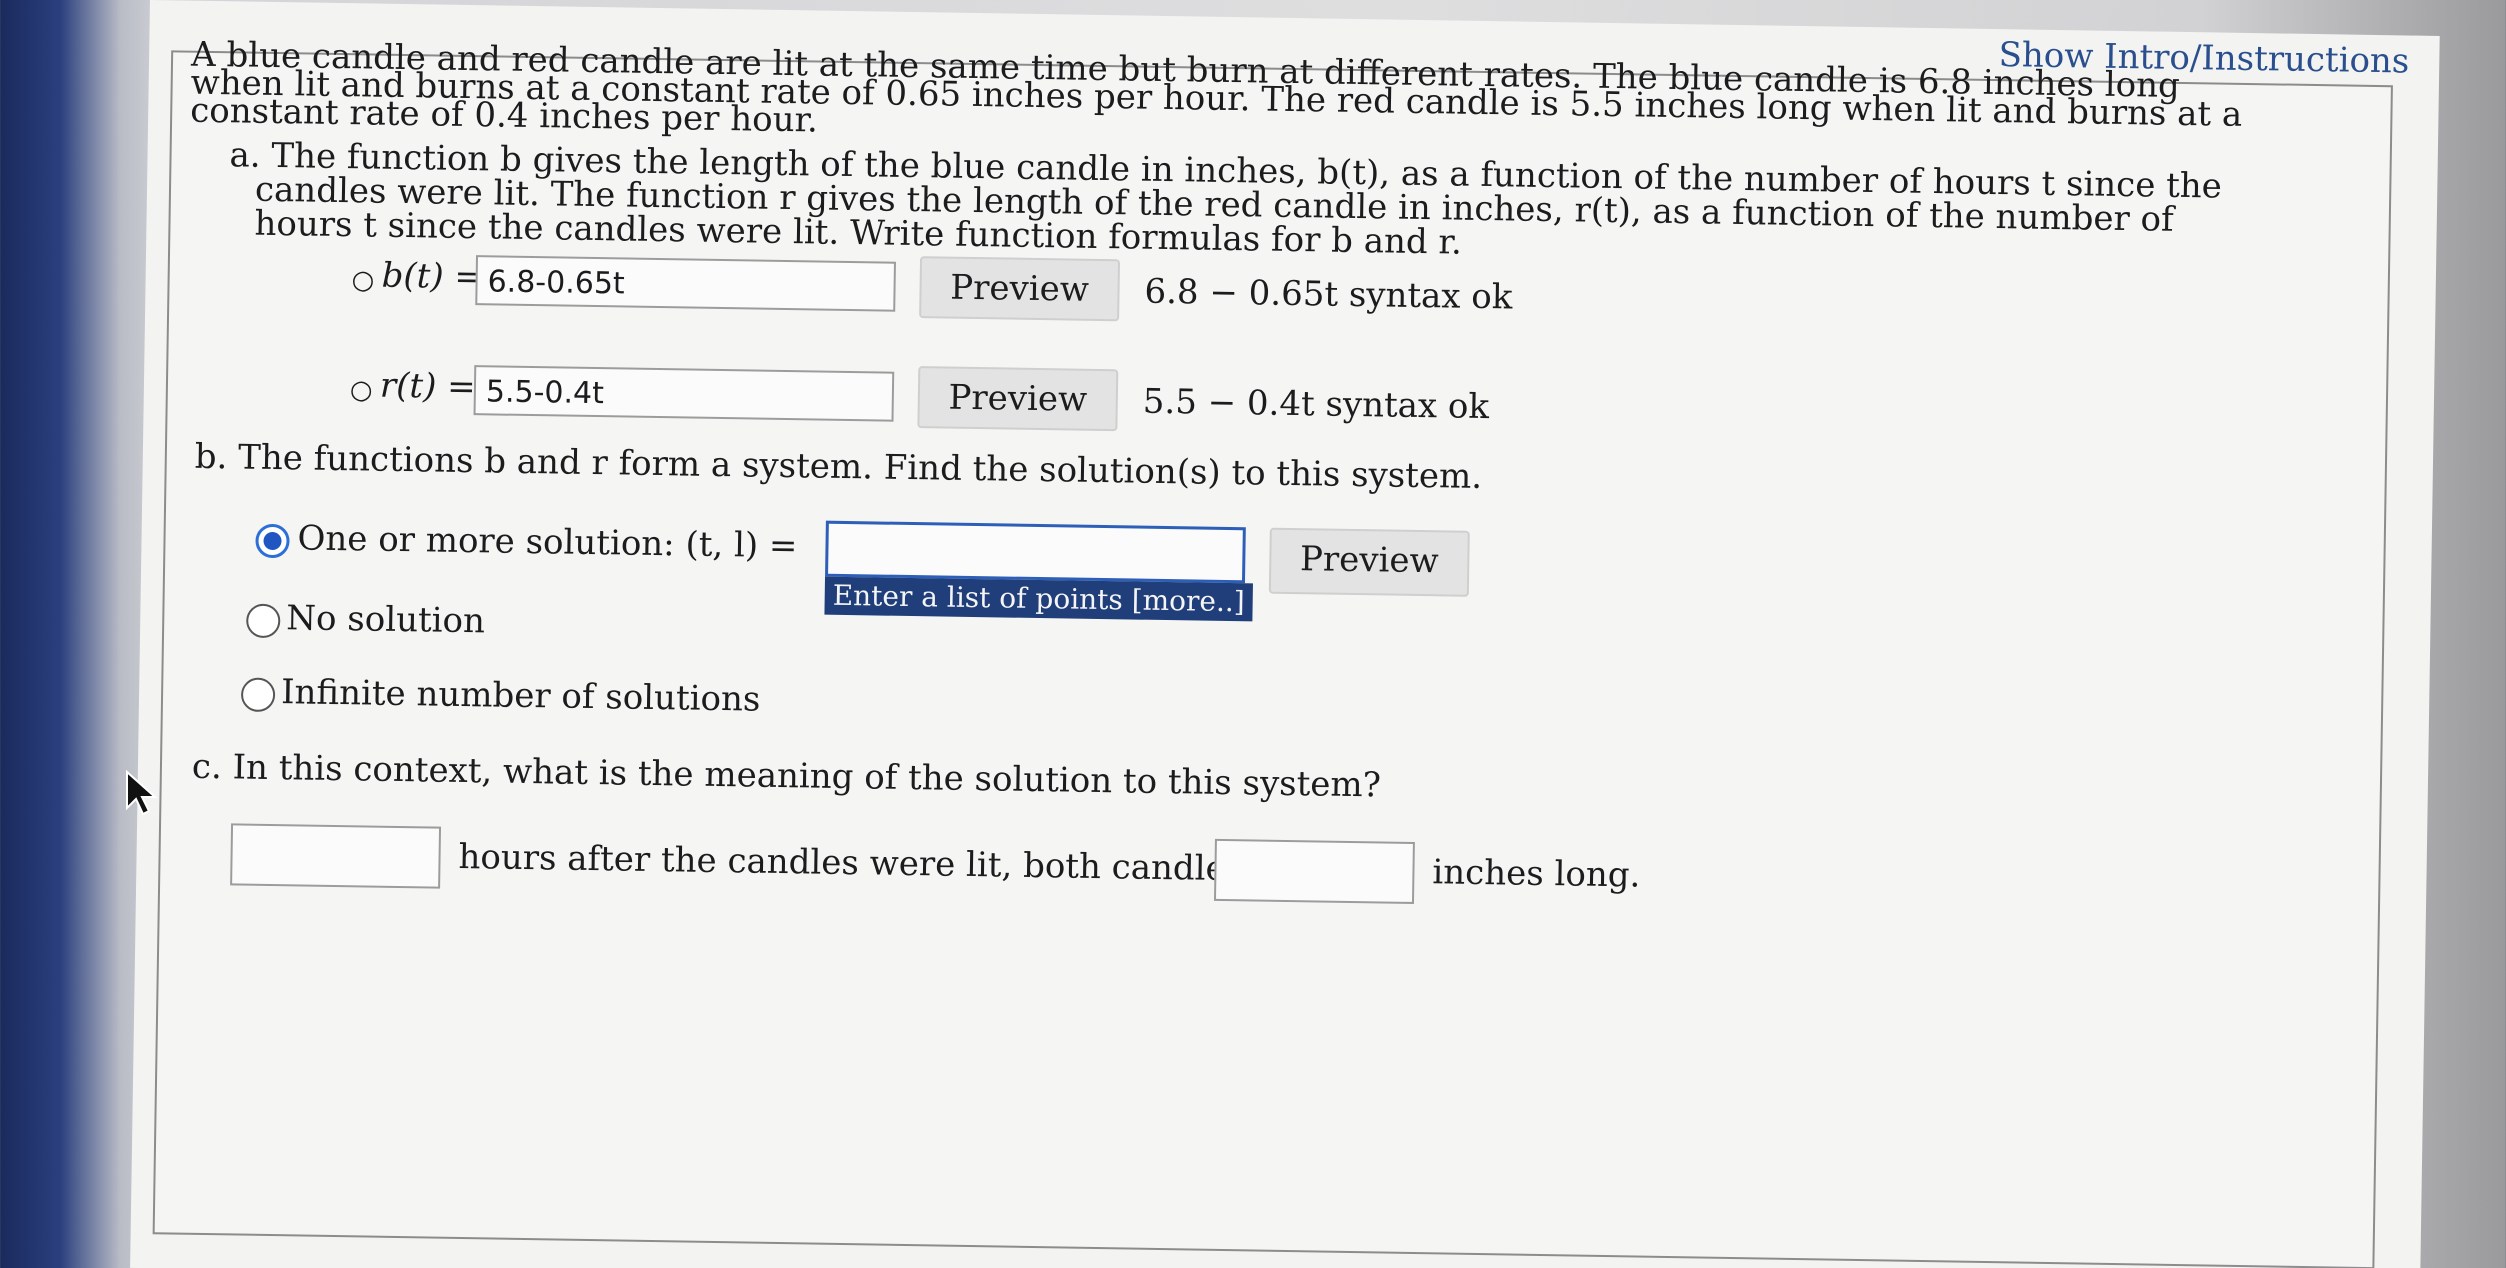  Describe the element at coordinates (1314, 871) in the screenshot. I see `inches-input` at that location.